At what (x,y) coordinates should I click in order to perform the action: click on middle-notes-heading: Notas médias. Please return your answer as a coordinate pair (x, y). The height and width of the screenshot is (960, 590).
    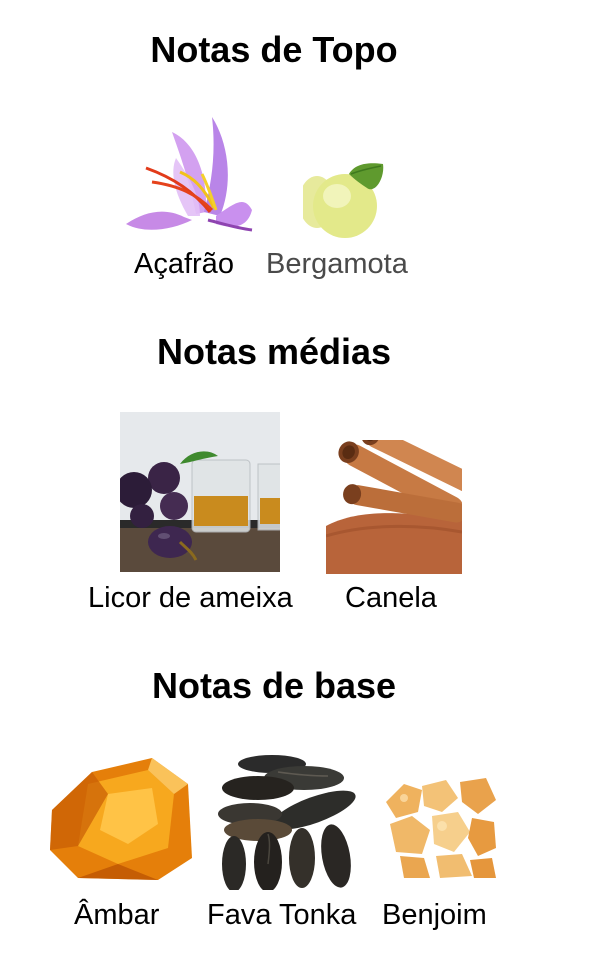
    Looking at the image, I should click on (274, 351).